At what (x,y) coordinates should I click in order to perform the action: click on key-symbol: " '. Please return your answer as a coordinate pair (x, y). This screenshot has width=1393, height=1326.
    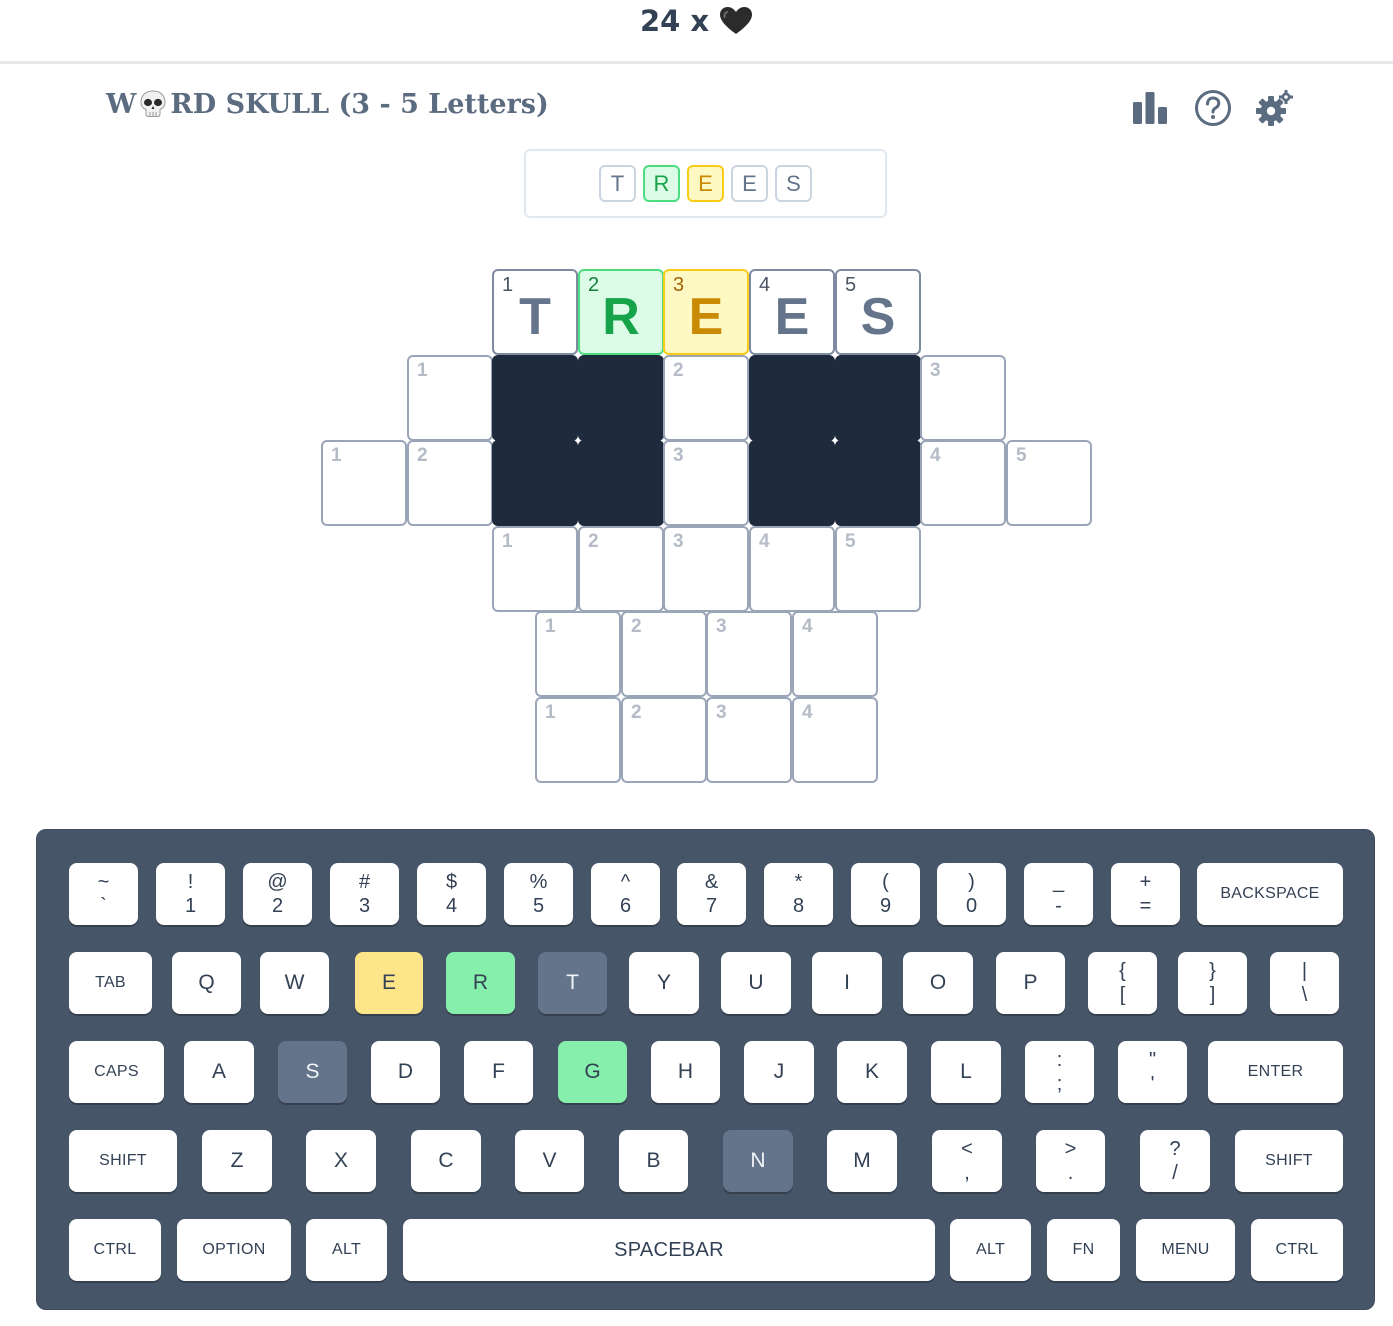
    Looking at the image, I should click on (1152, 1072).